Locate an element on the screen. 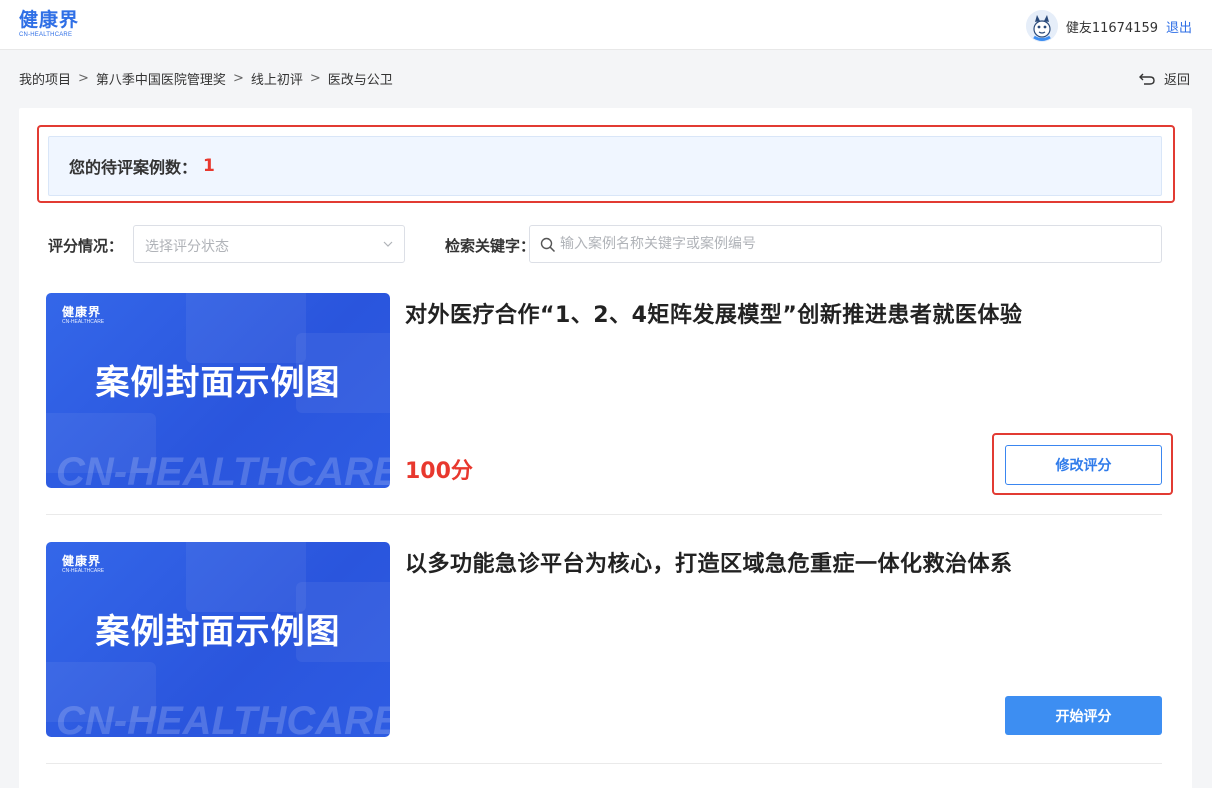 Image resolution: width=1212 pixels, height=788 pixels. site-logo: 健康界 CN-HEALTHCARE is located at coordinates (54, 25).